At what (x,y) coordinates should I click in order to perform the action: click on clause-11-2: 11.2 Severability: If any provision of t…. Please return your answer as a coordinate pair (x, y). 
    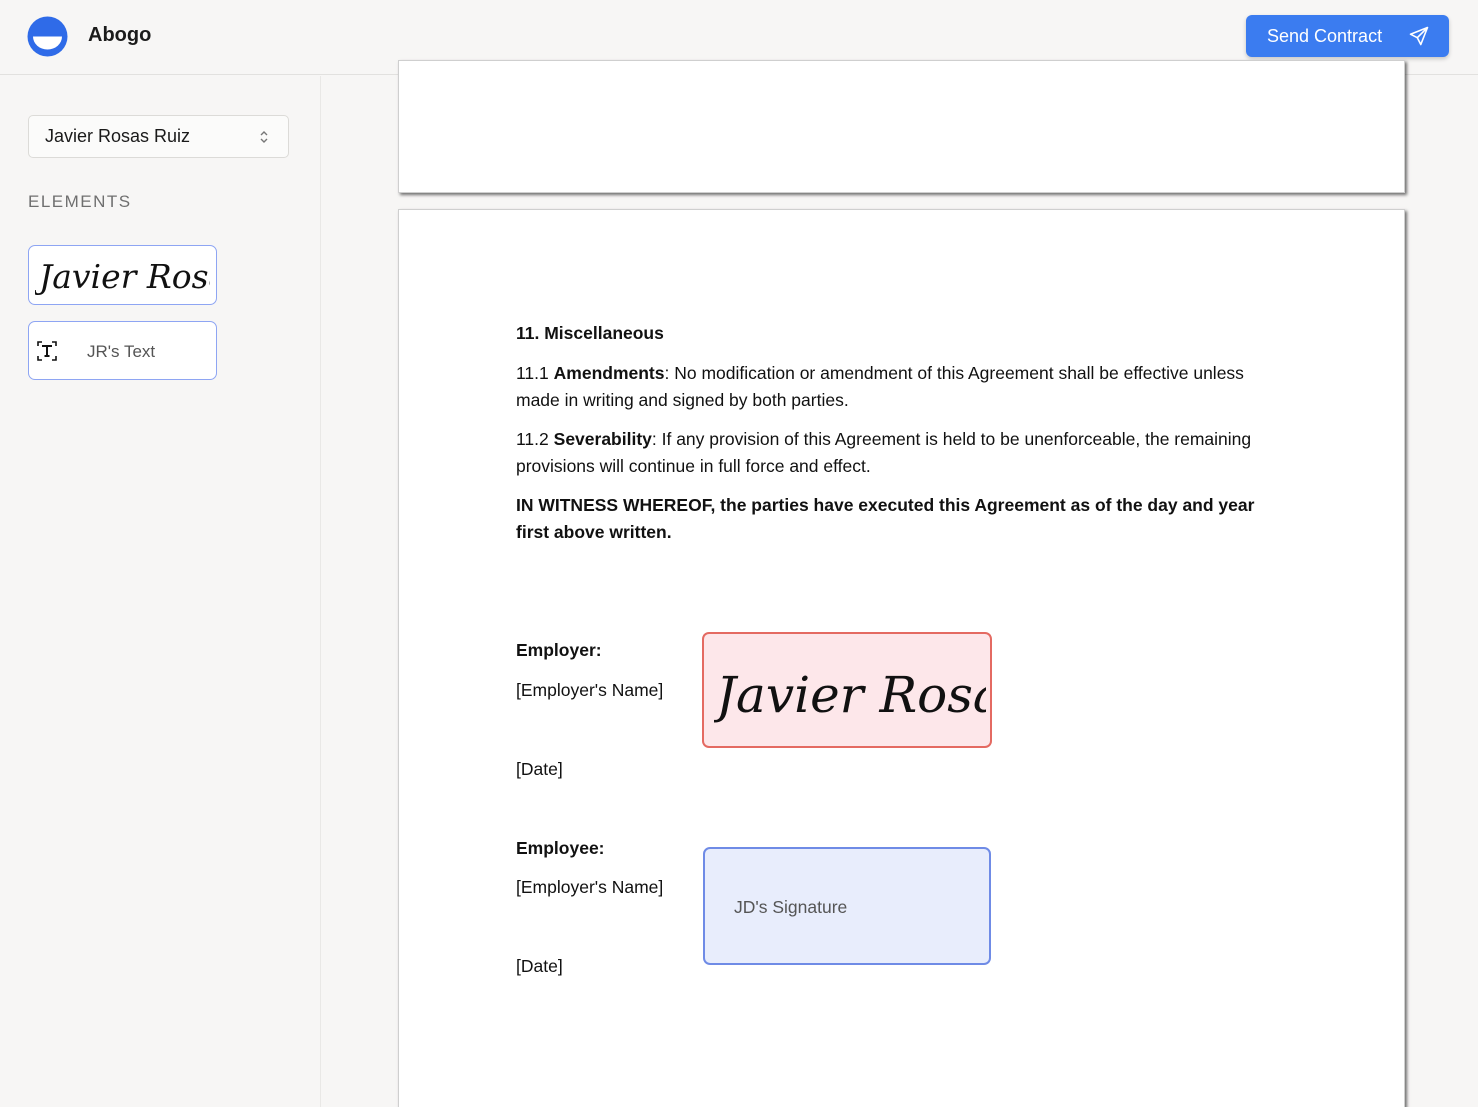
    Looking at the image, I should click on (896, 453).